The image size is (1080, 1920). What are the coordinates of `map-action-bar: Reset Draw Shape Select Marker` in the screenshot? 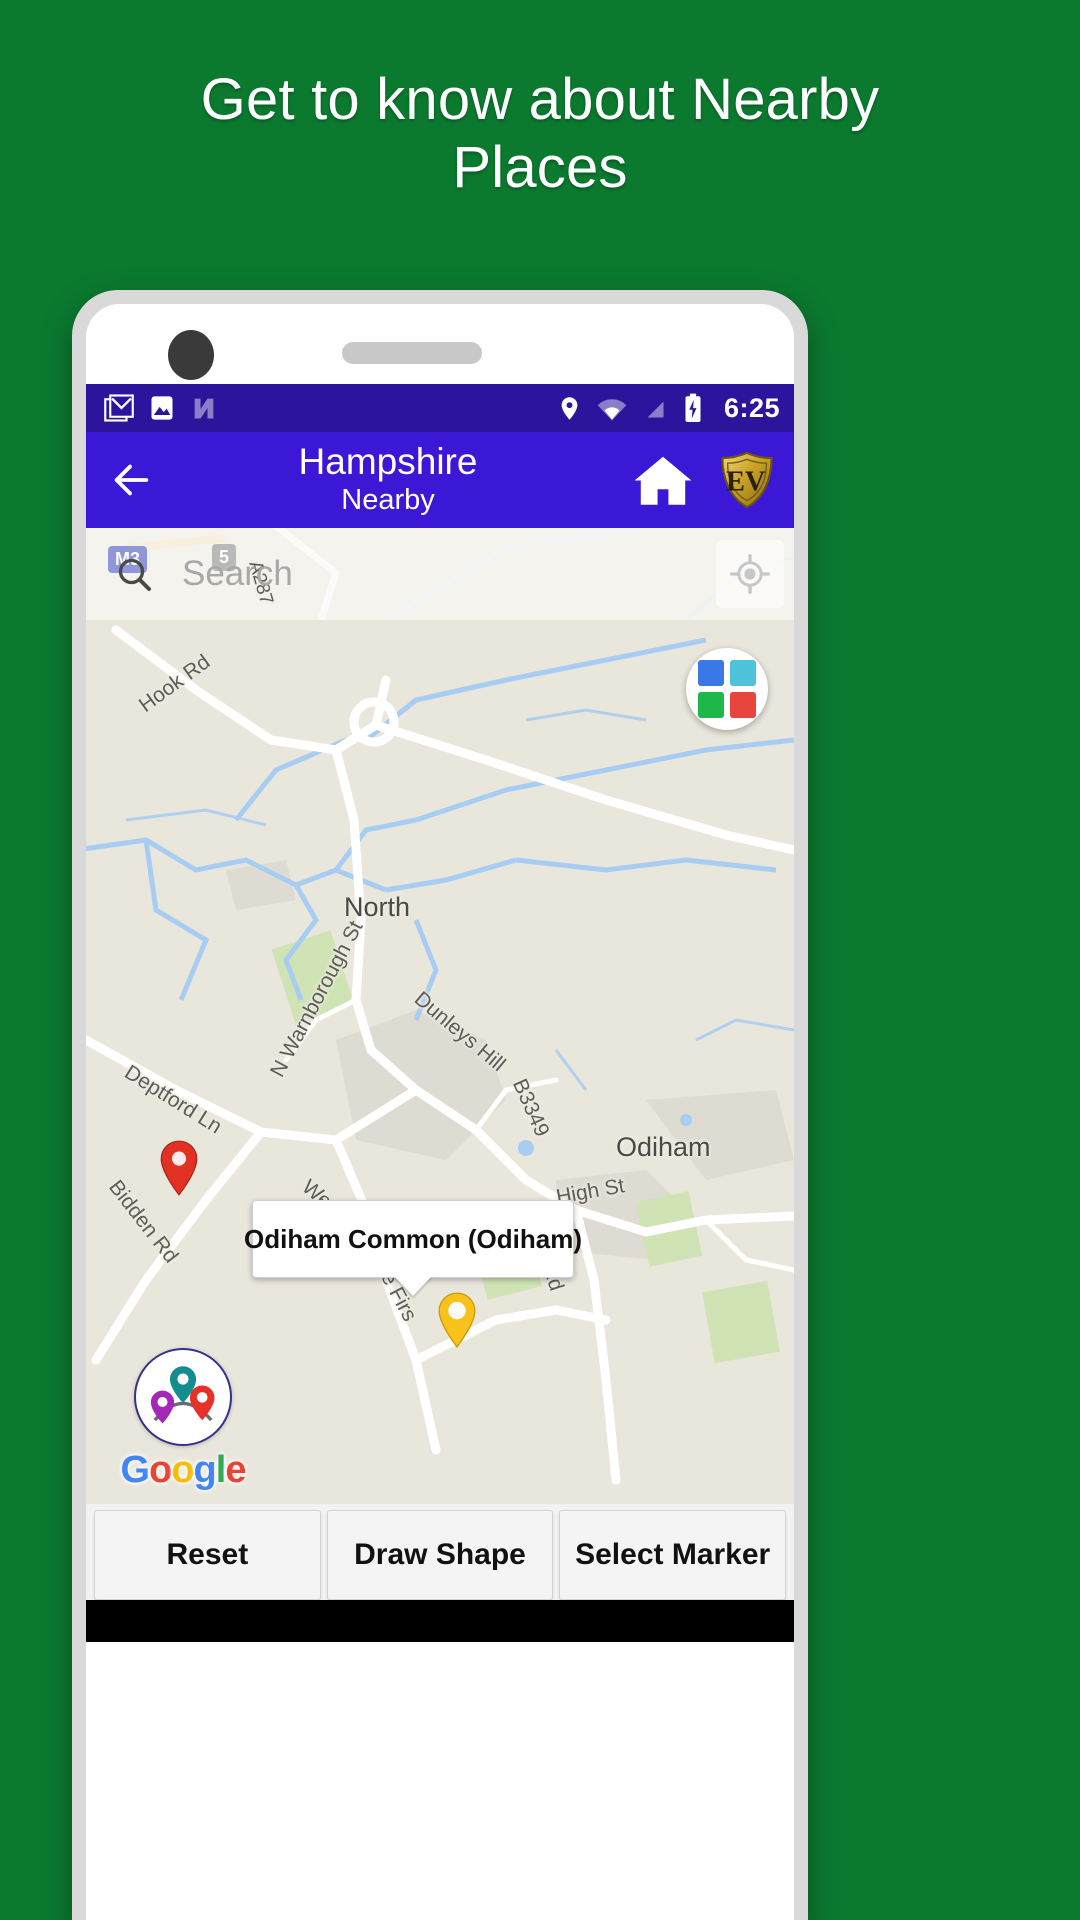 It's located at (440, 1552).